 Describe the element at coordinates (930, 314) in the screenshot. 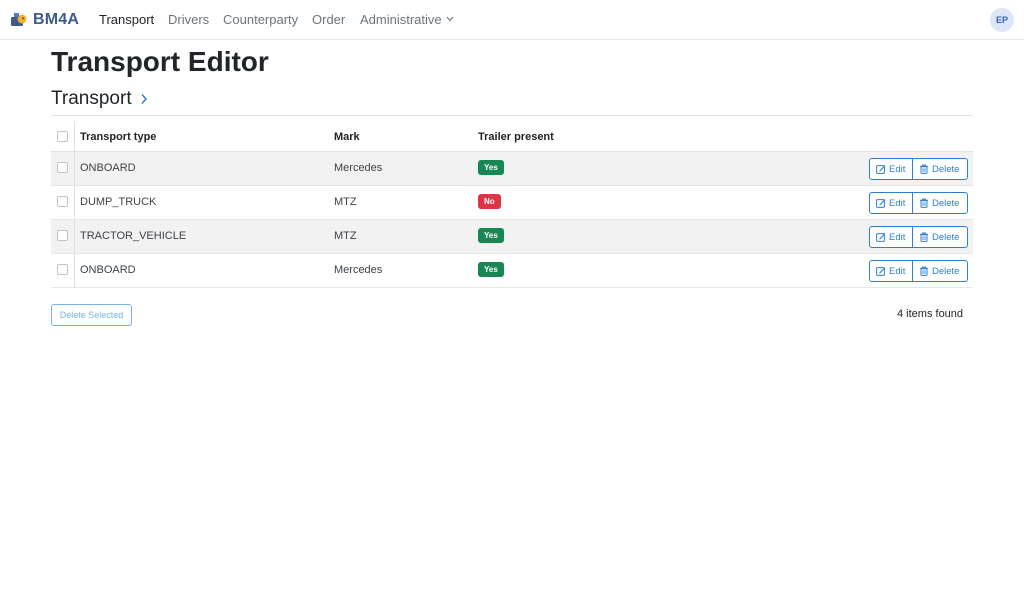

I see `items-found-count: 4 items found` at that location.